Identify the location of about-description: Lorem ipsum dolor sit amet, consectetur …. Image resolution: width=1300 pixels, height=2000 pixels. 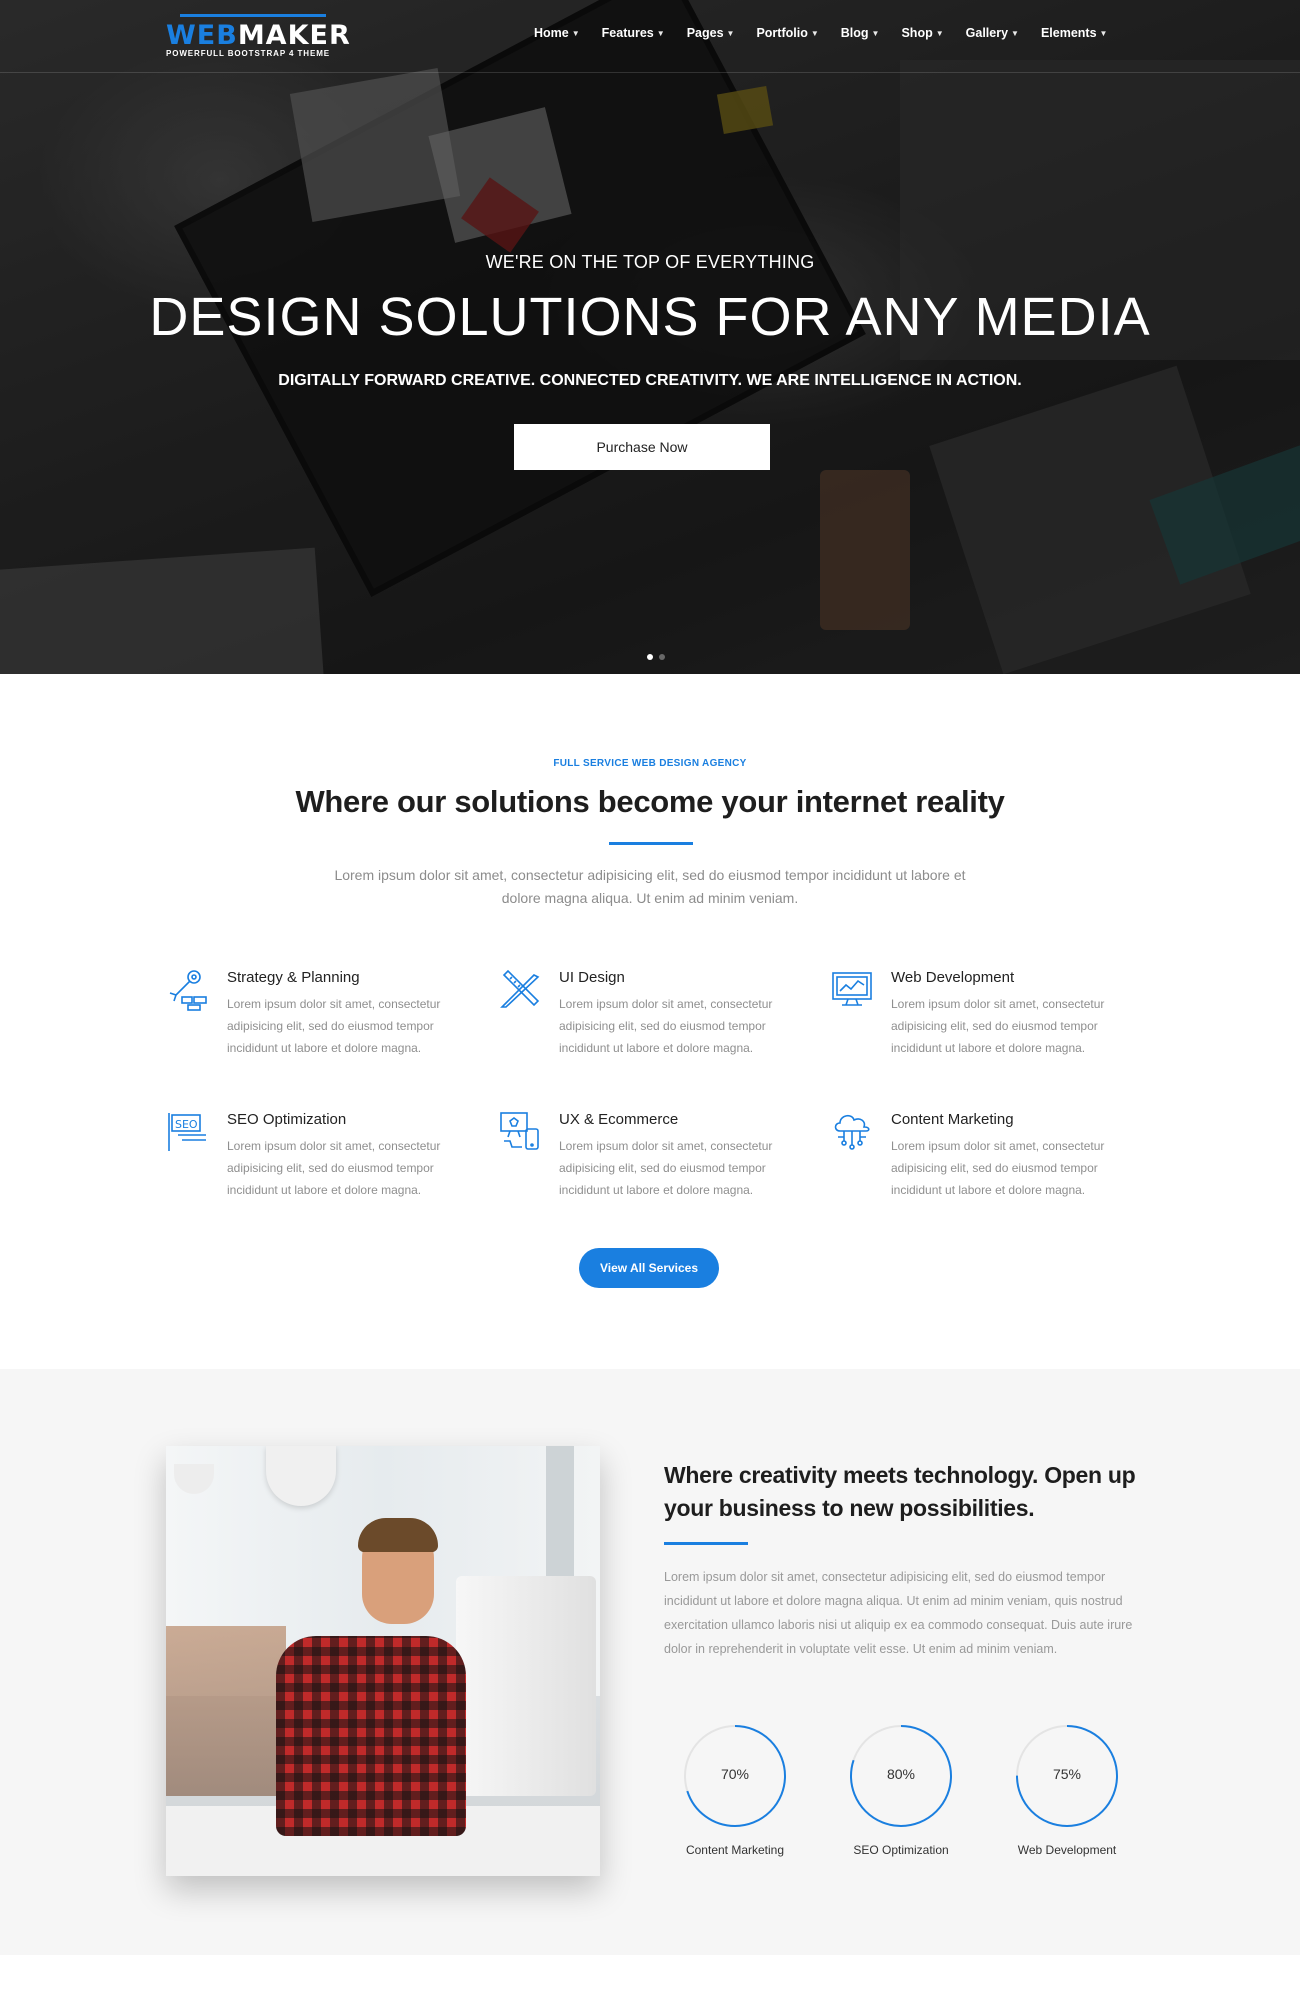
(898, 1613).